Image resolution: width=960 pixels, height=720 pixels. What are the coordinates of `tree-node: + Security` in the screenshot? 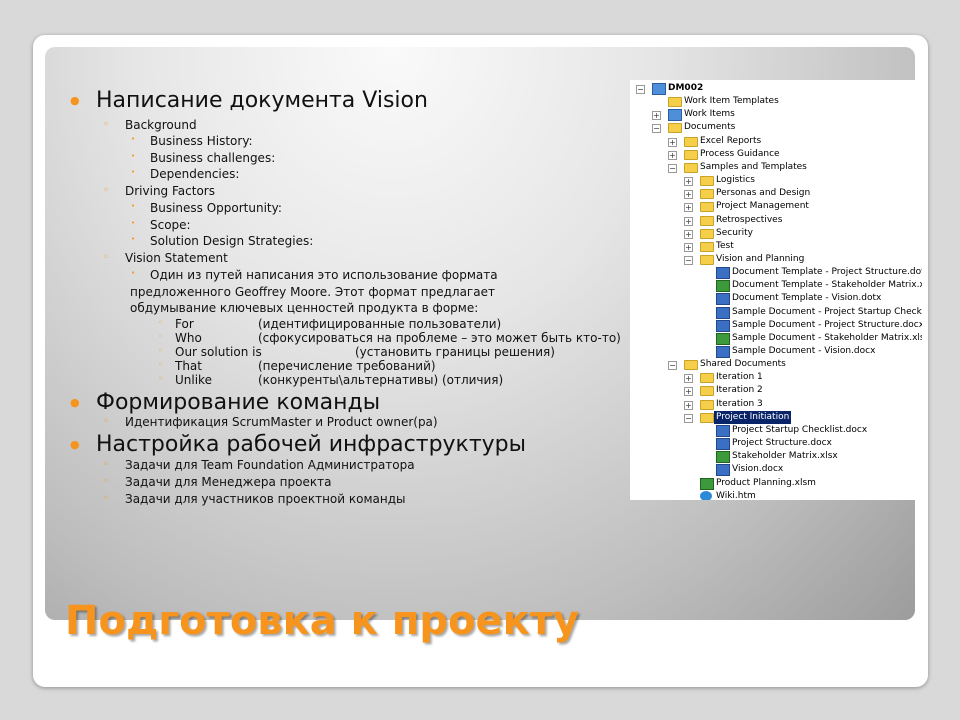 It's located at (776, 233).